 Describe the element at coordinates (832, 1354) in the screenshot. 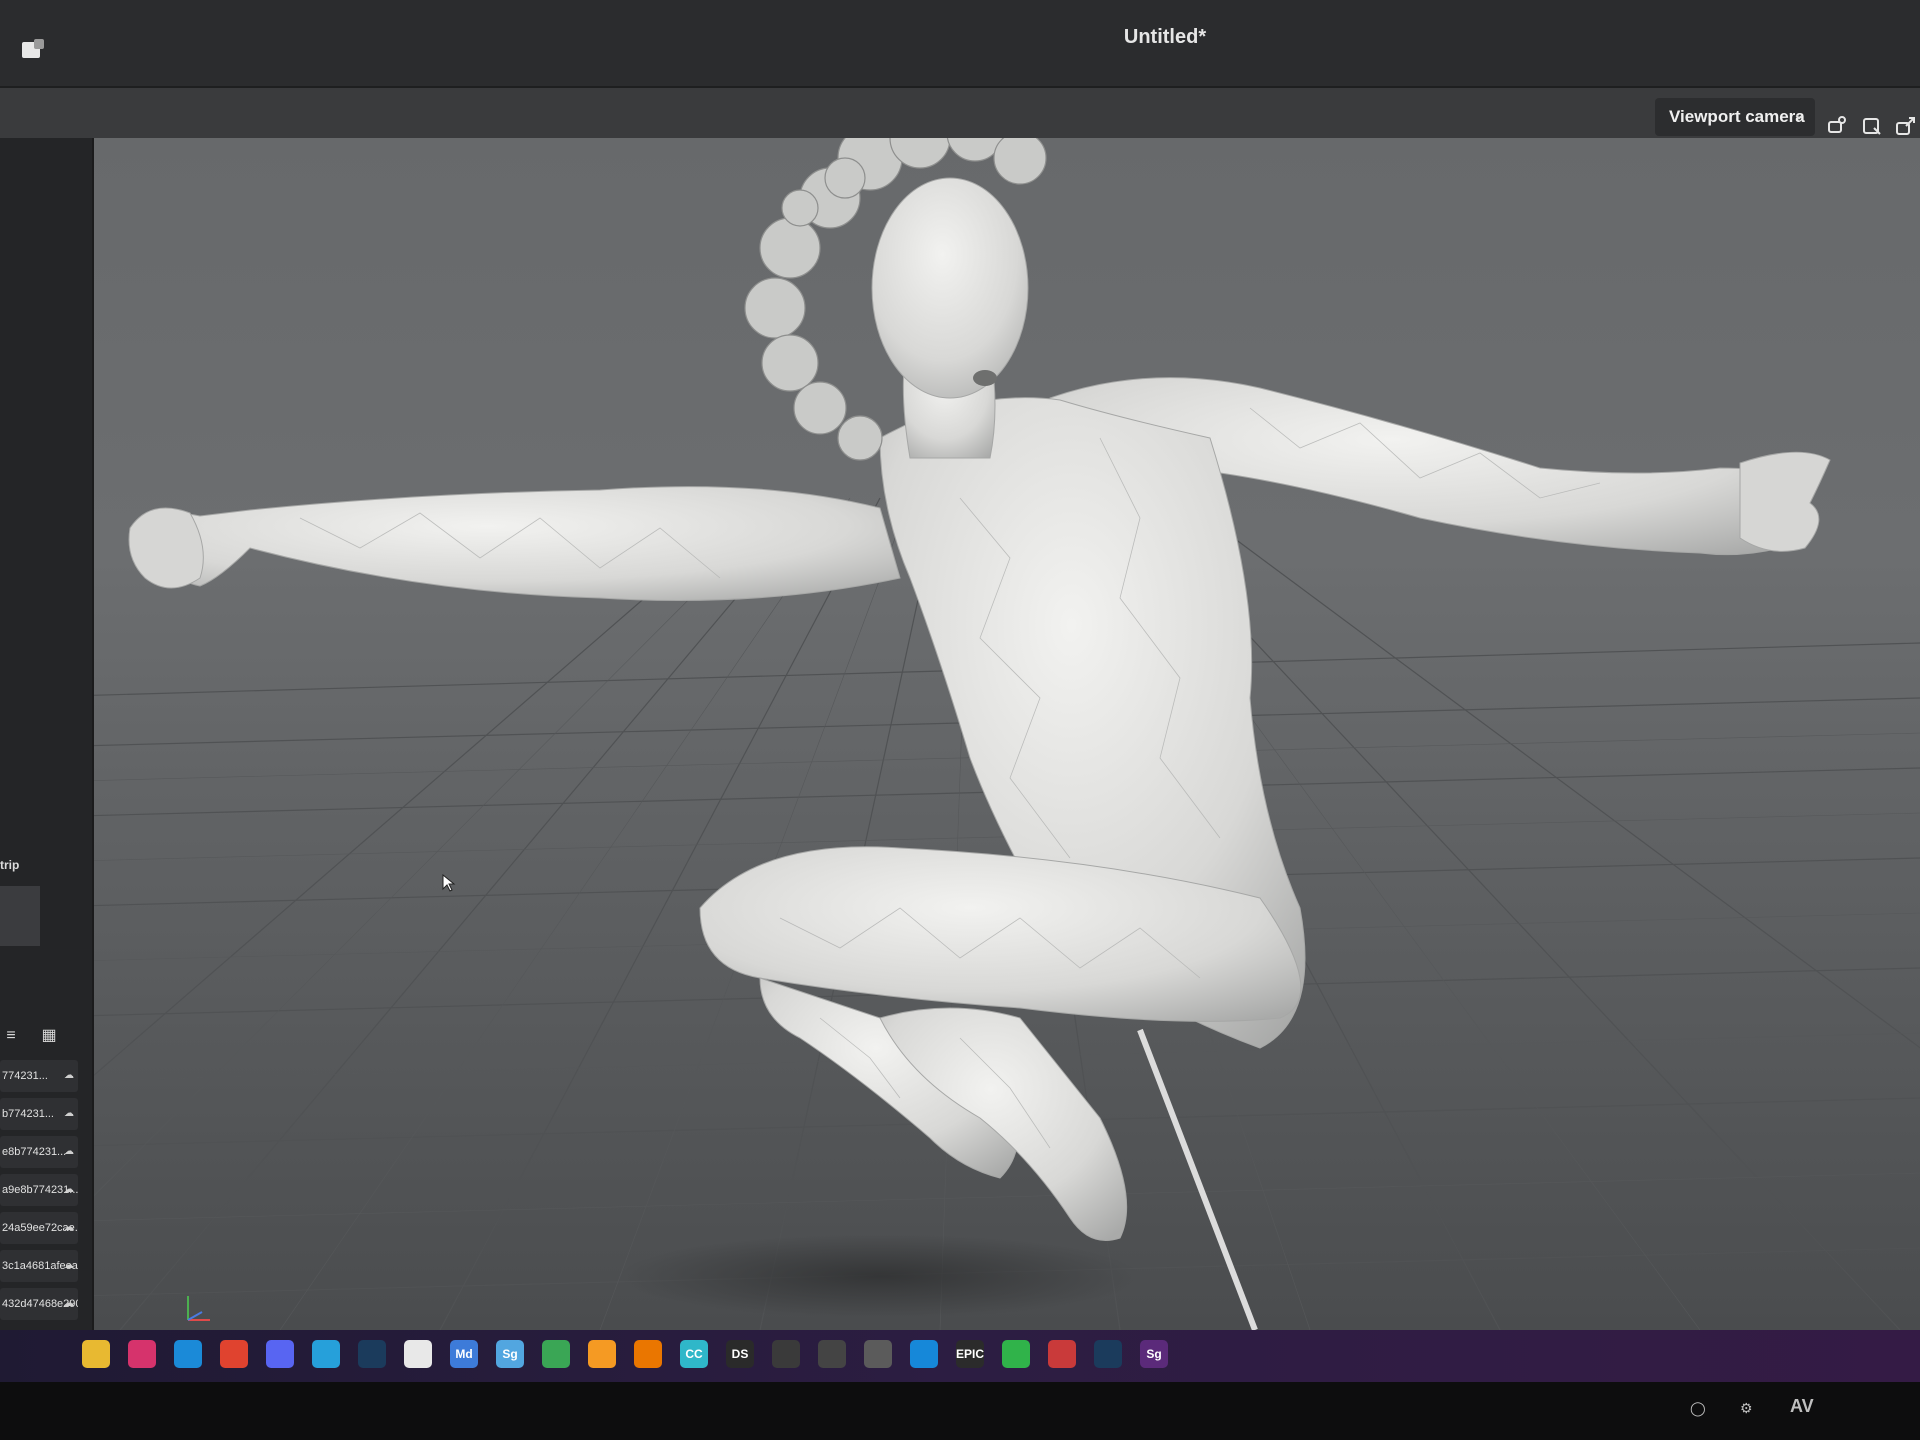

I see `taskbar-obs-icon` at that location.